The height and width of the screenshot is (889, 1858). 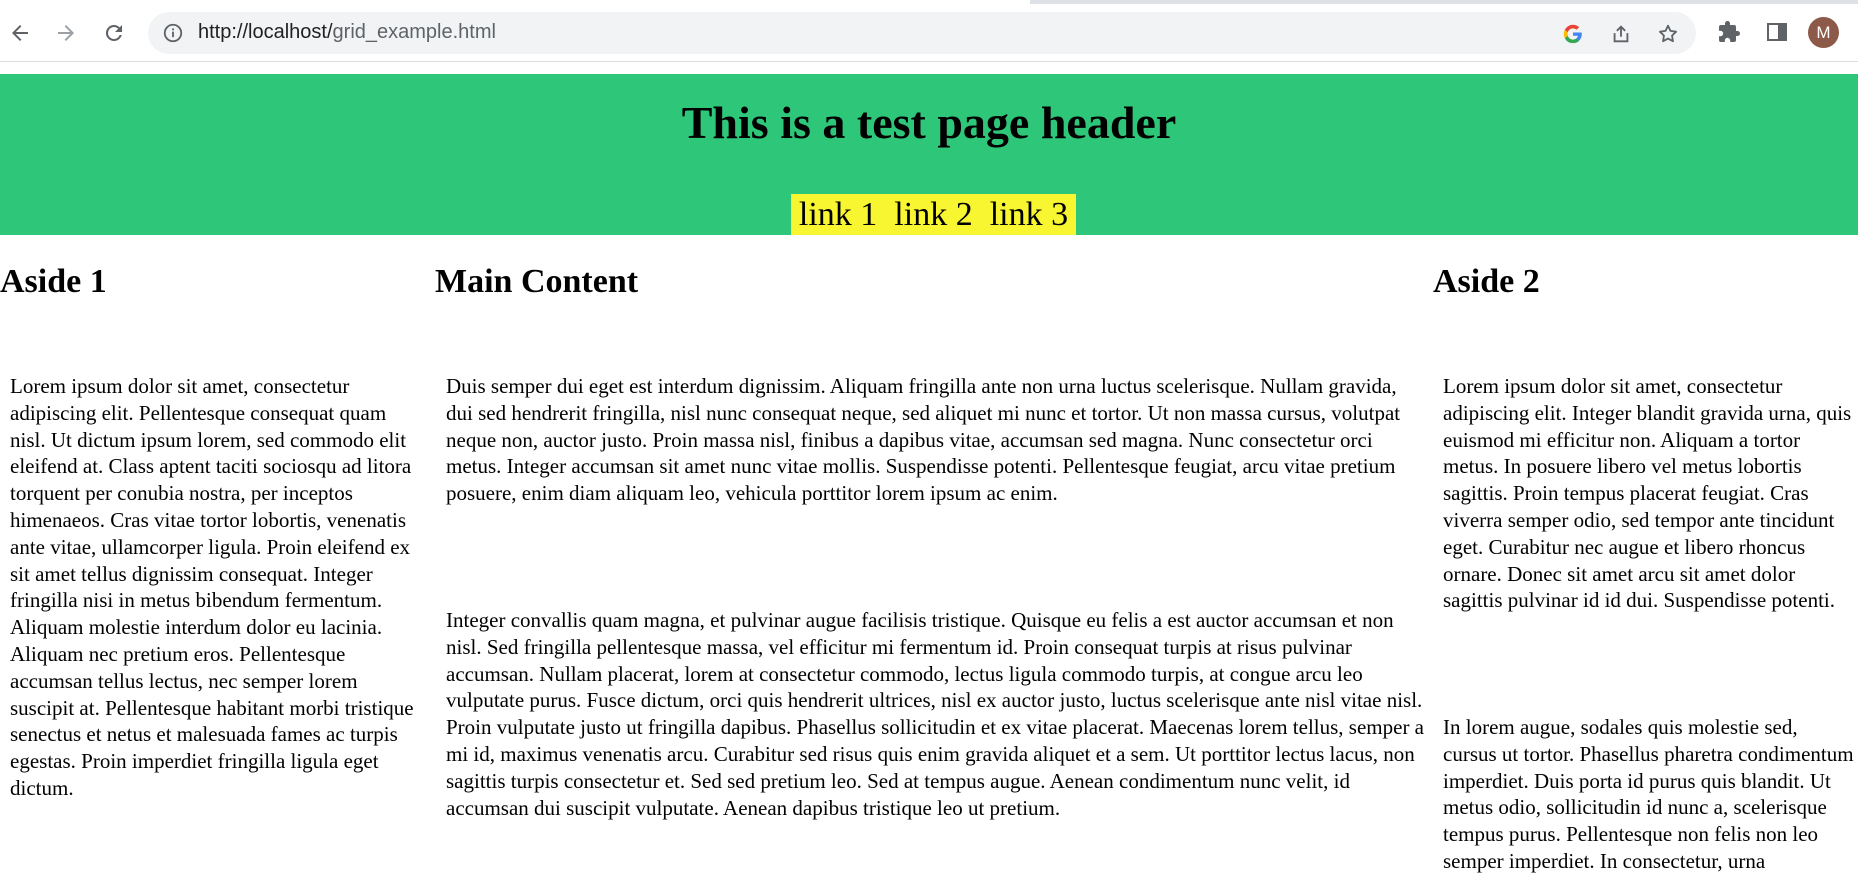 I want to click on url-path: grid_example.html, so click(x=414, y=32).